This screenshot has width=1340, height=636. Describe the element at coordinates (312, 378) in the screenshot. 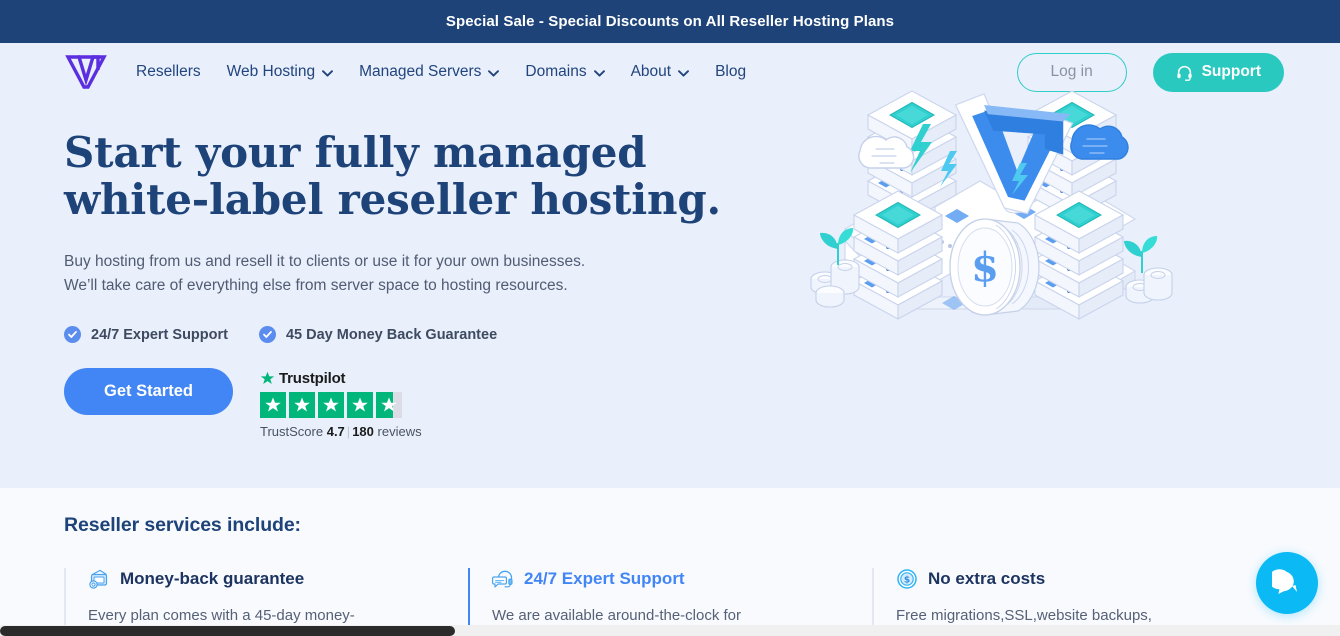

I see `trustpilot-brand-label: Trustpilot` at that location.